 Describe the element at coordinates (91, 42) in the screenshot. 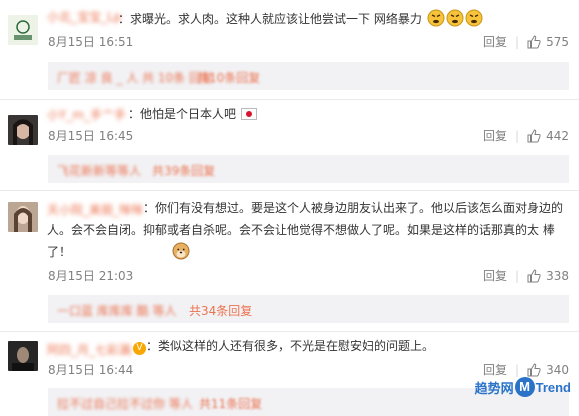

I see `comment-date: 8月15日 16:51` at that location.